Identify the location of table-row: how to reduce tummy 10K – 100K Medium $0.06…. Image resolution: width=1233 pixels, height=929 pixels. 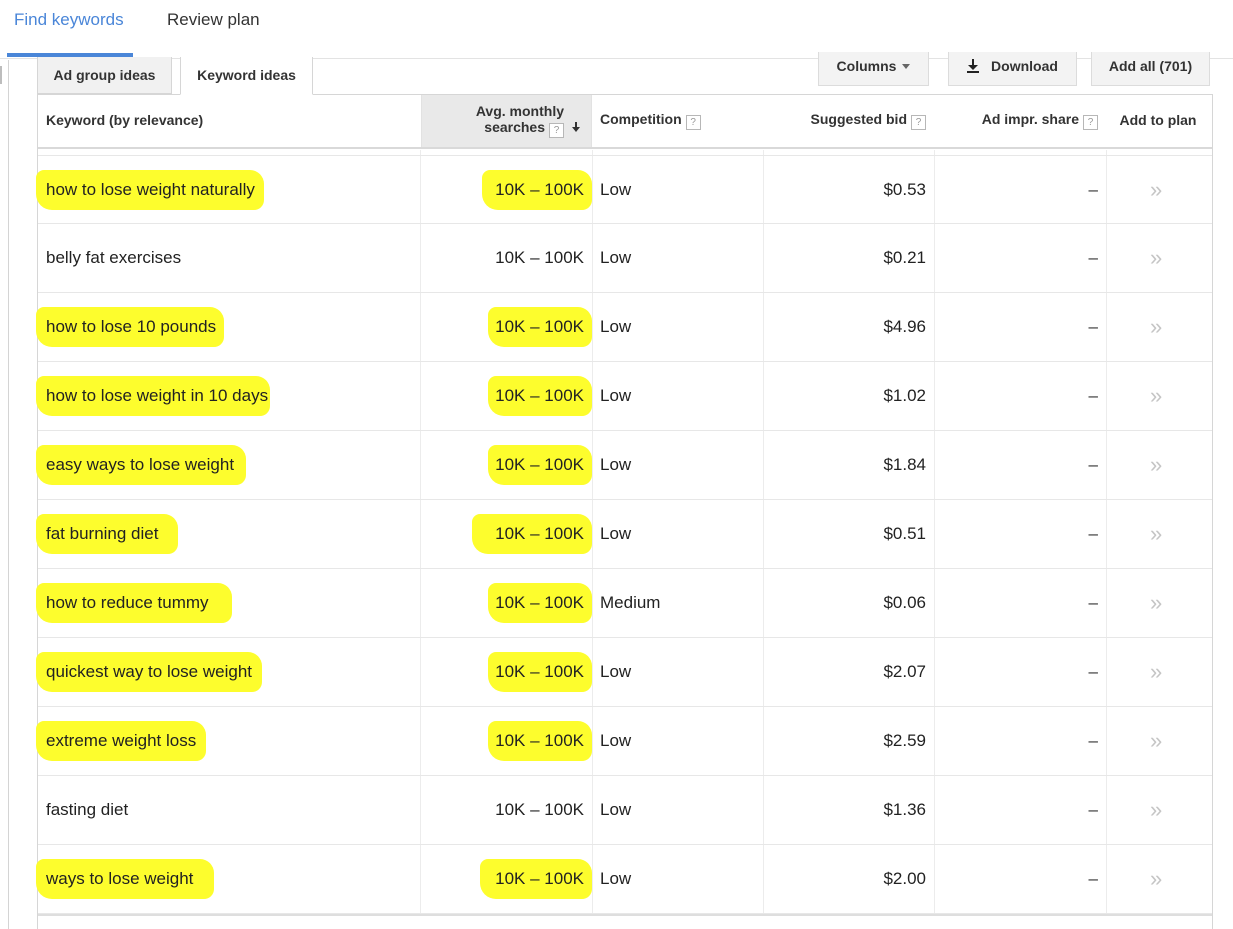
(624, 603).